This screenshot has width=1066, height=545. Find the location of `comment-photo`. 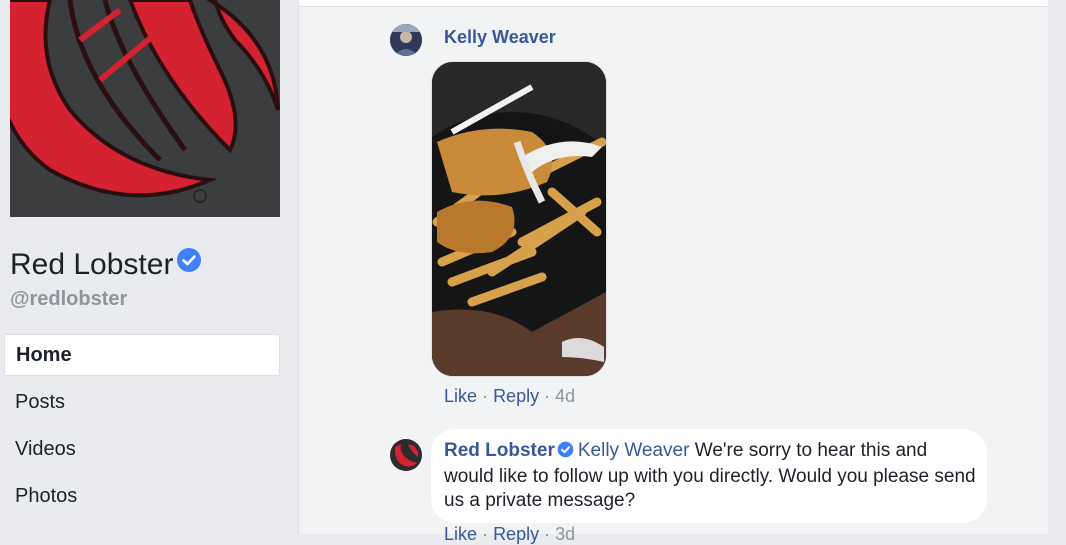

comment-photo is located at coordinates (519, 219).